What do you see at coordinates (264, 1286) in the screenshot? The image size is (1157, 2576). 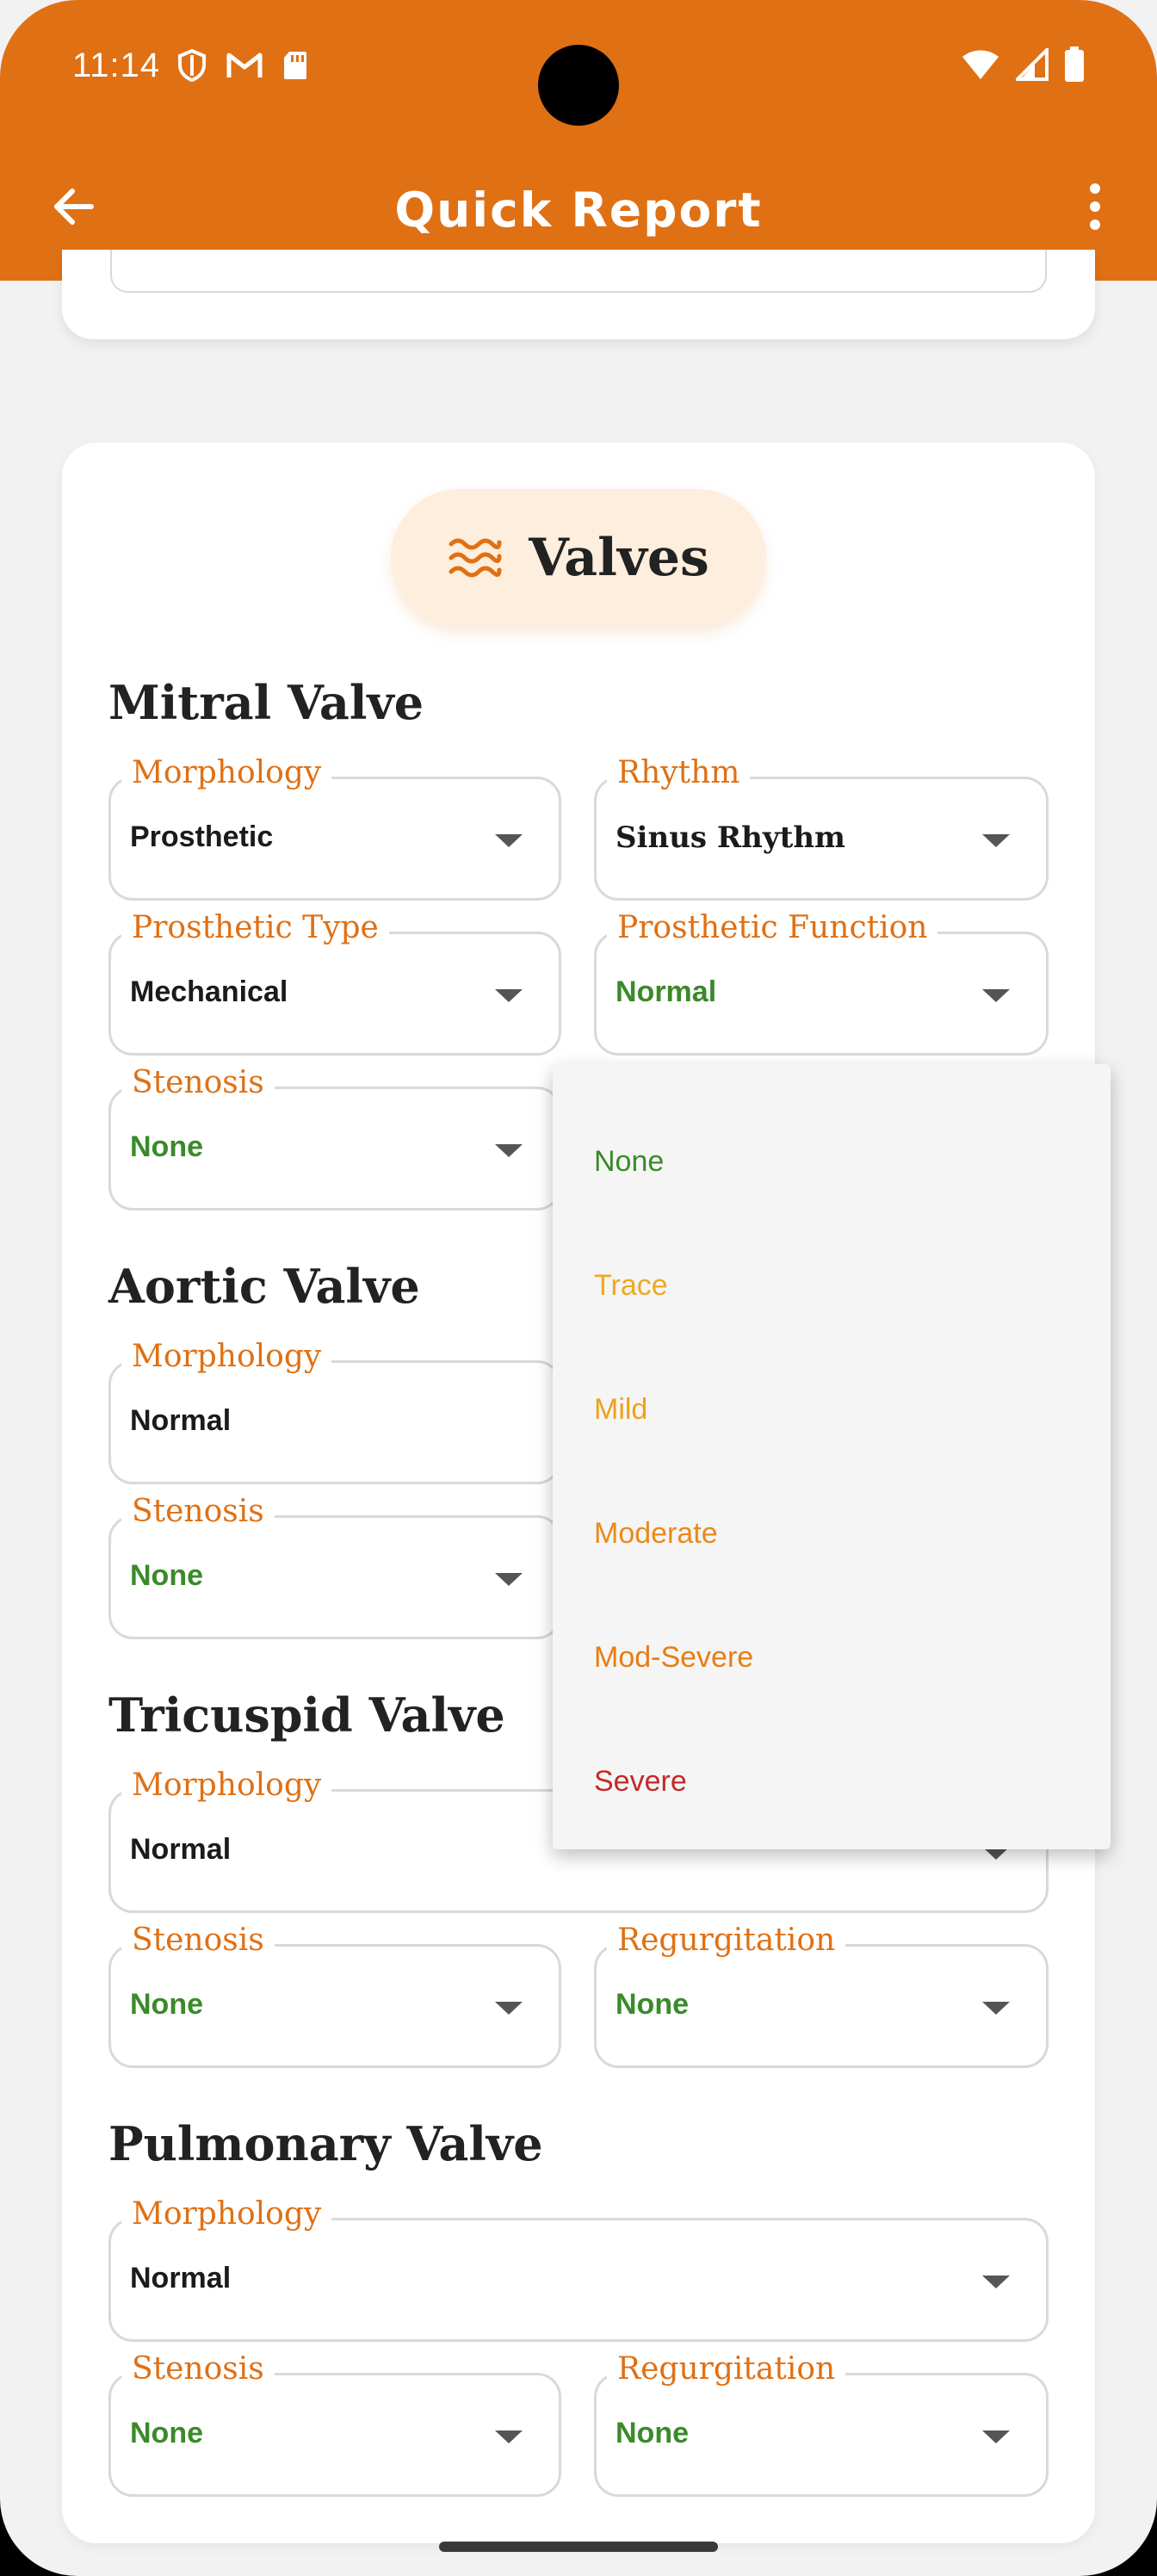 I see `aortic-valve-title: Aortic Valve` at bounding box center [264, 1286].